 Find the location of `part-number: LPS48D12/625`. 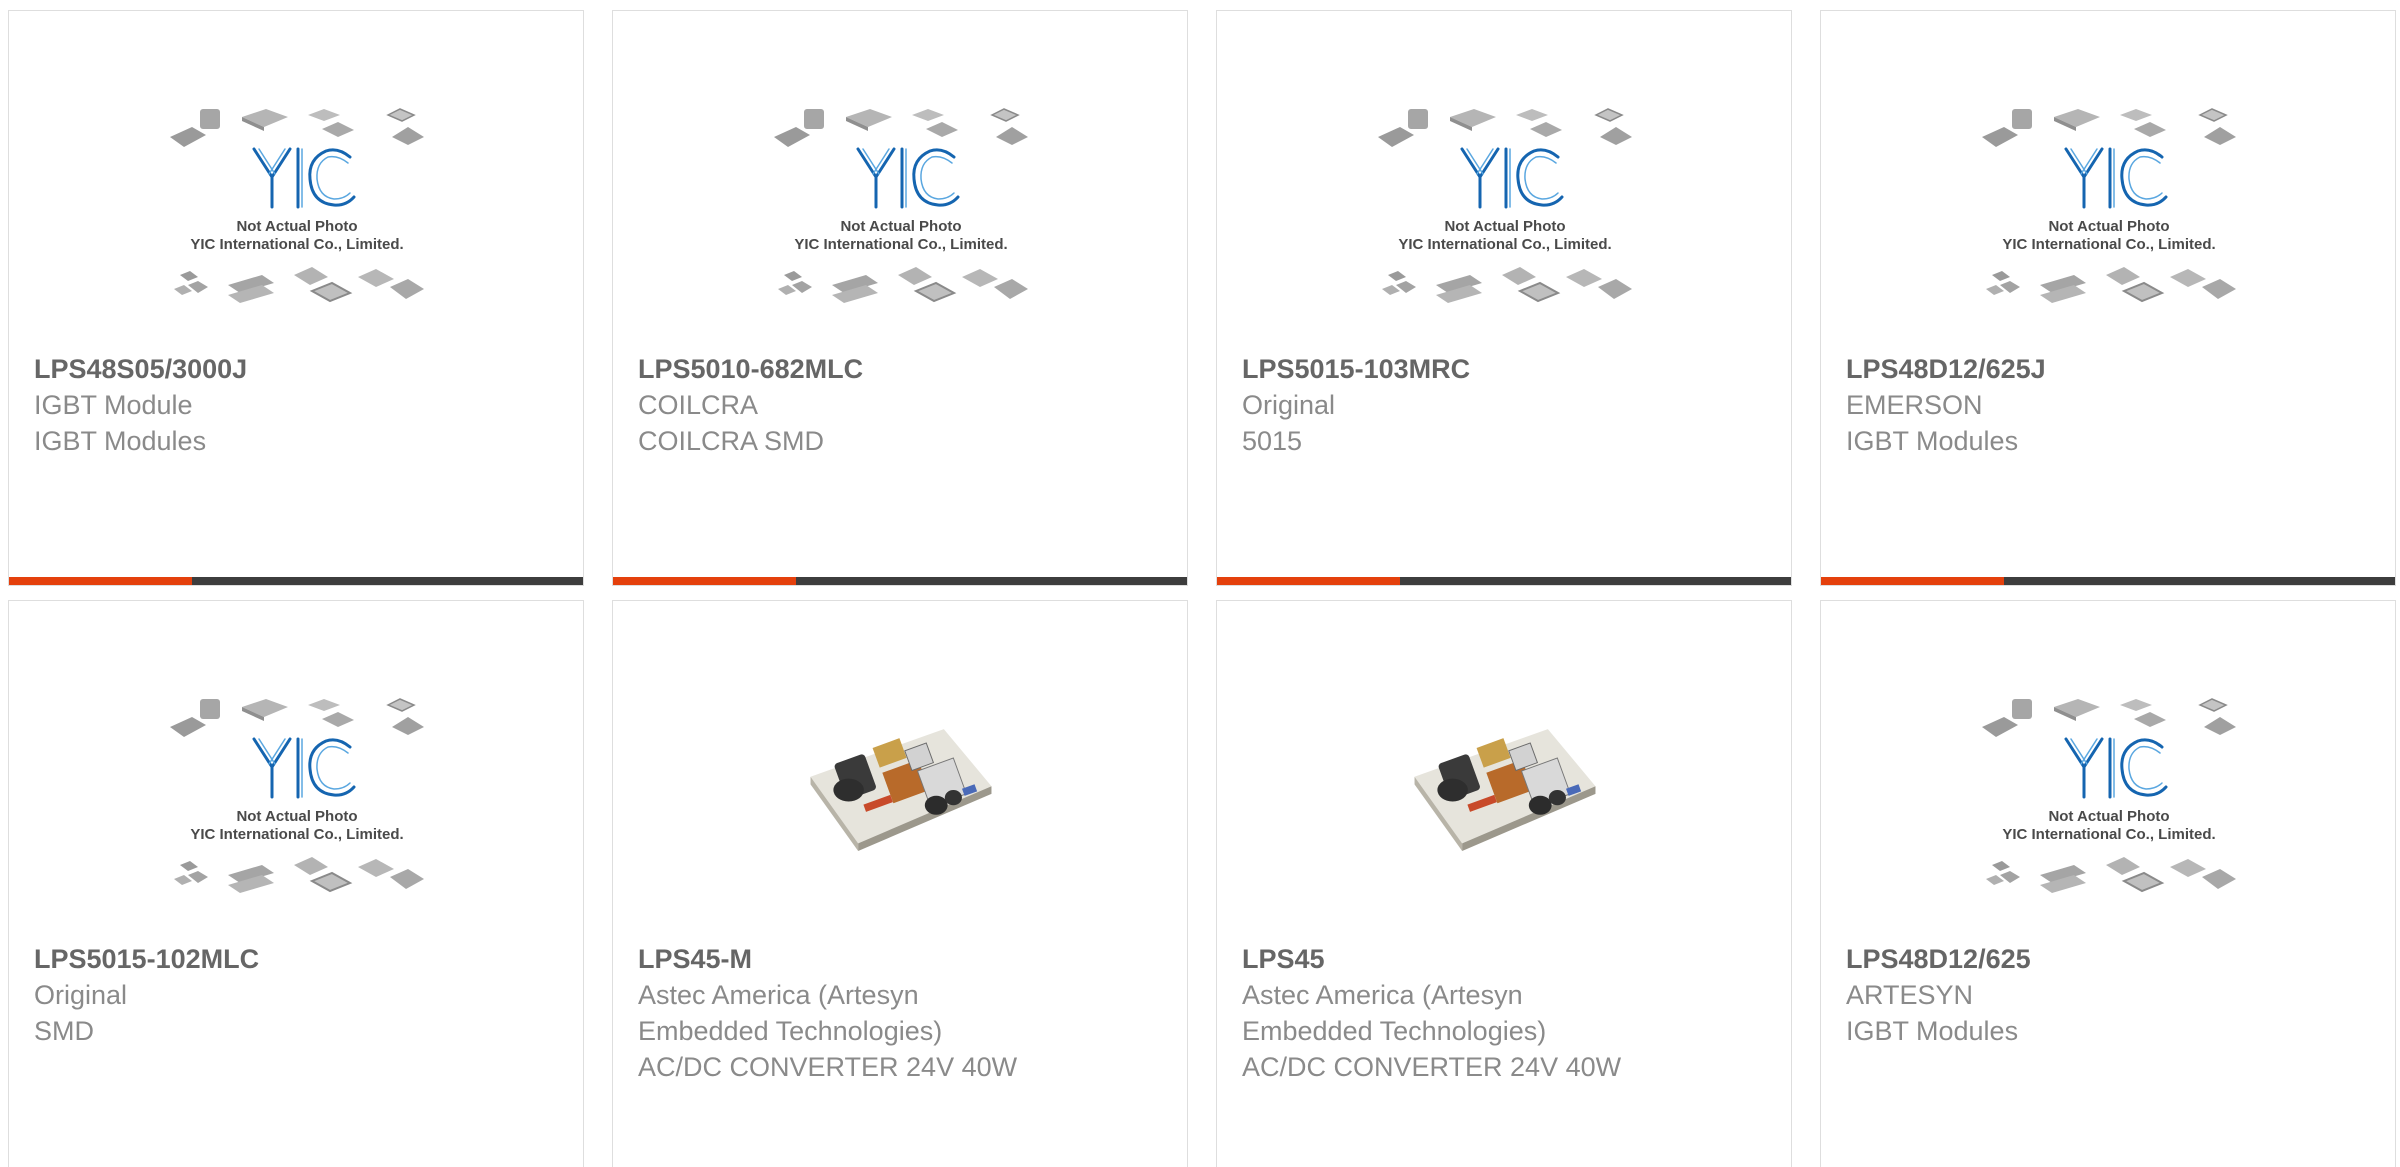

part-number: LPS48D12/625 is located at coordinates (2110, 959).